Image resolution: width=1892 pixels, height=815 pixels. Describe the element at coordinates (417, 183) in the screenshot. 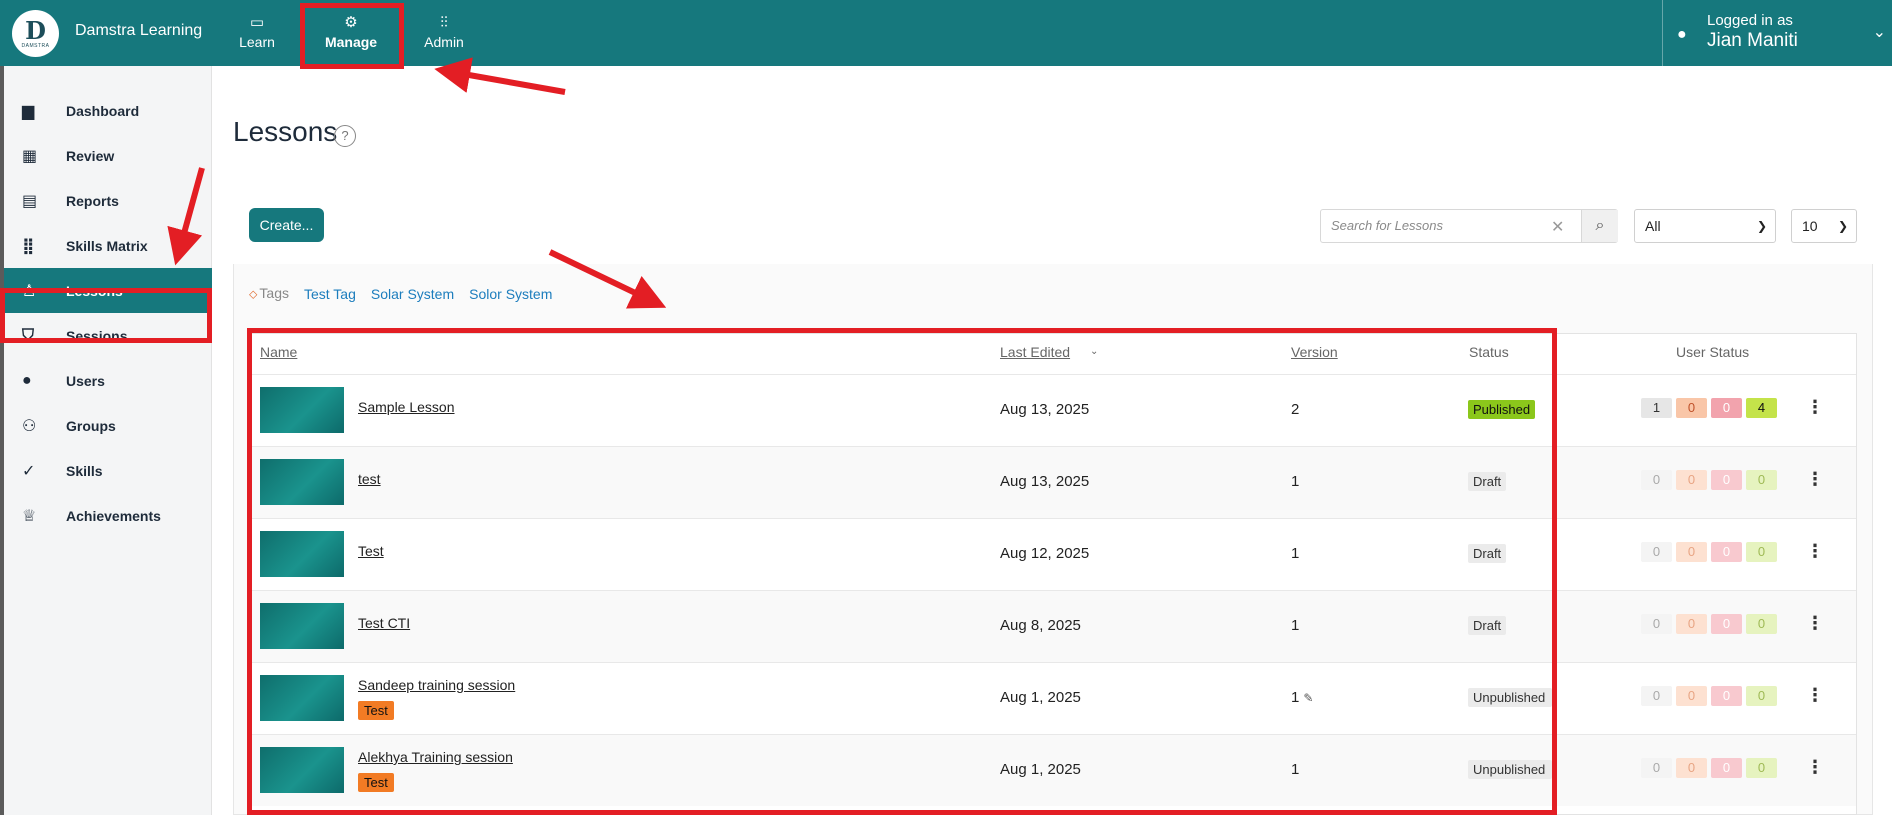

I see `annotation-arrows` at that location.